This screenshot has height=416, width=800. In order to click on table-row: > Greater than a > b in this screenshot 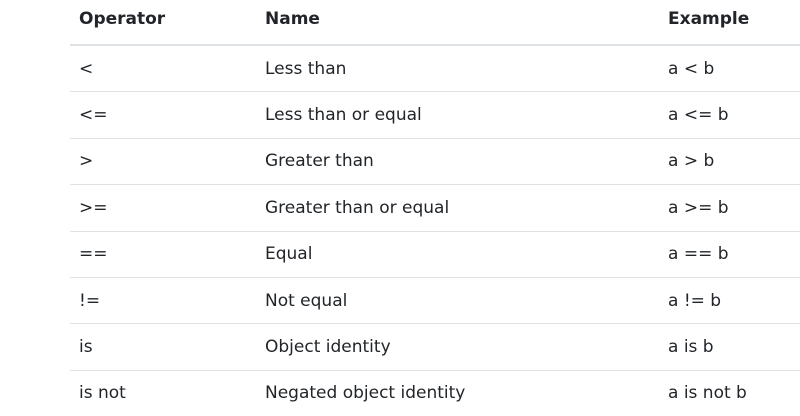, I will do `click(435, 162)`.